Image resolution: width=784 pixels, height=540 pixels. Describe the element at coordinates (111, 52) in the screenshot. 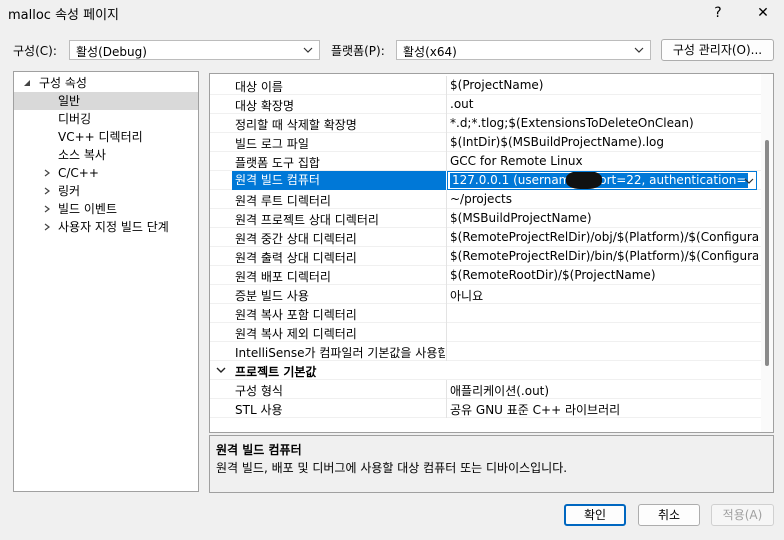

I see `config-value: 활성(Debug)` at that location.